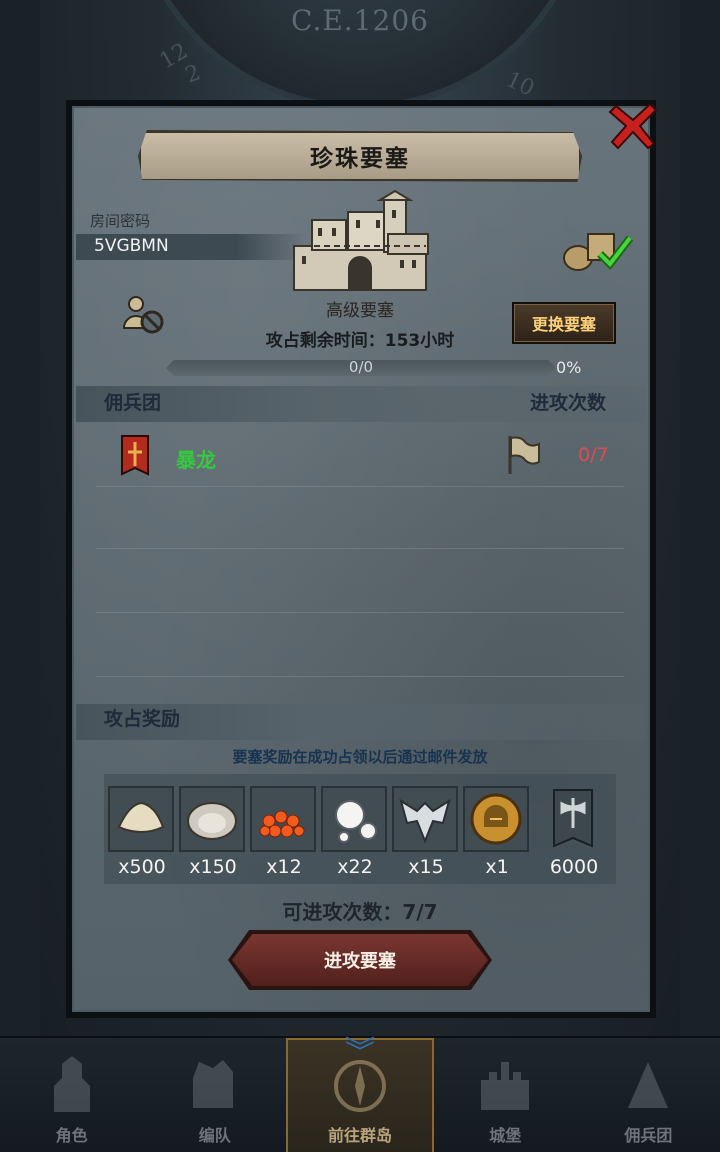 Image resolution: width=720 pixels, height=1152 pixels. What do you see at coordinates (593, 455) in the screenshot?
I see `team-attack-count: 0/7` at bounding box center [593, 455].